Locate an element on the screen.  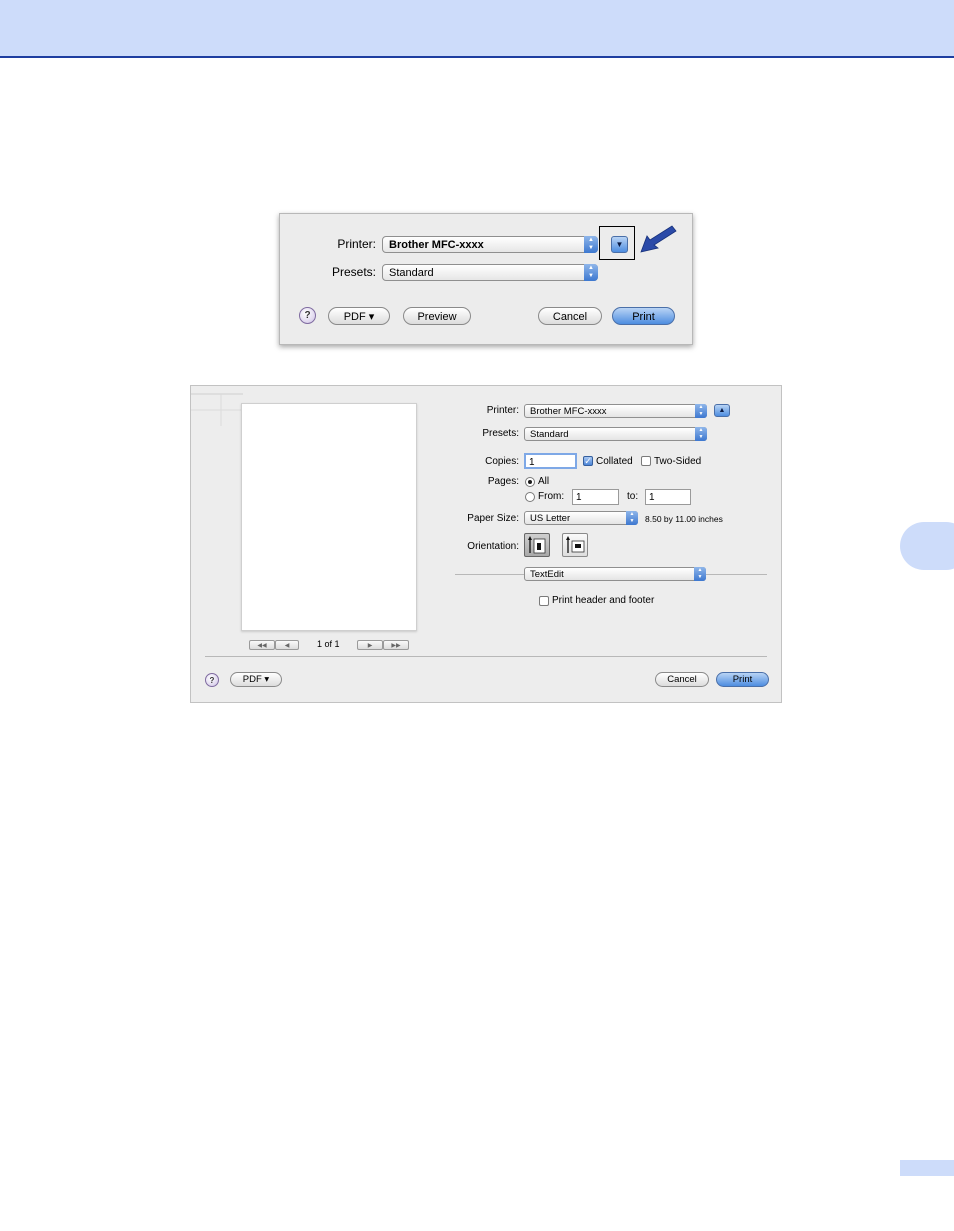
orientation-label: Orientation: is located at coordinates (493, 546).